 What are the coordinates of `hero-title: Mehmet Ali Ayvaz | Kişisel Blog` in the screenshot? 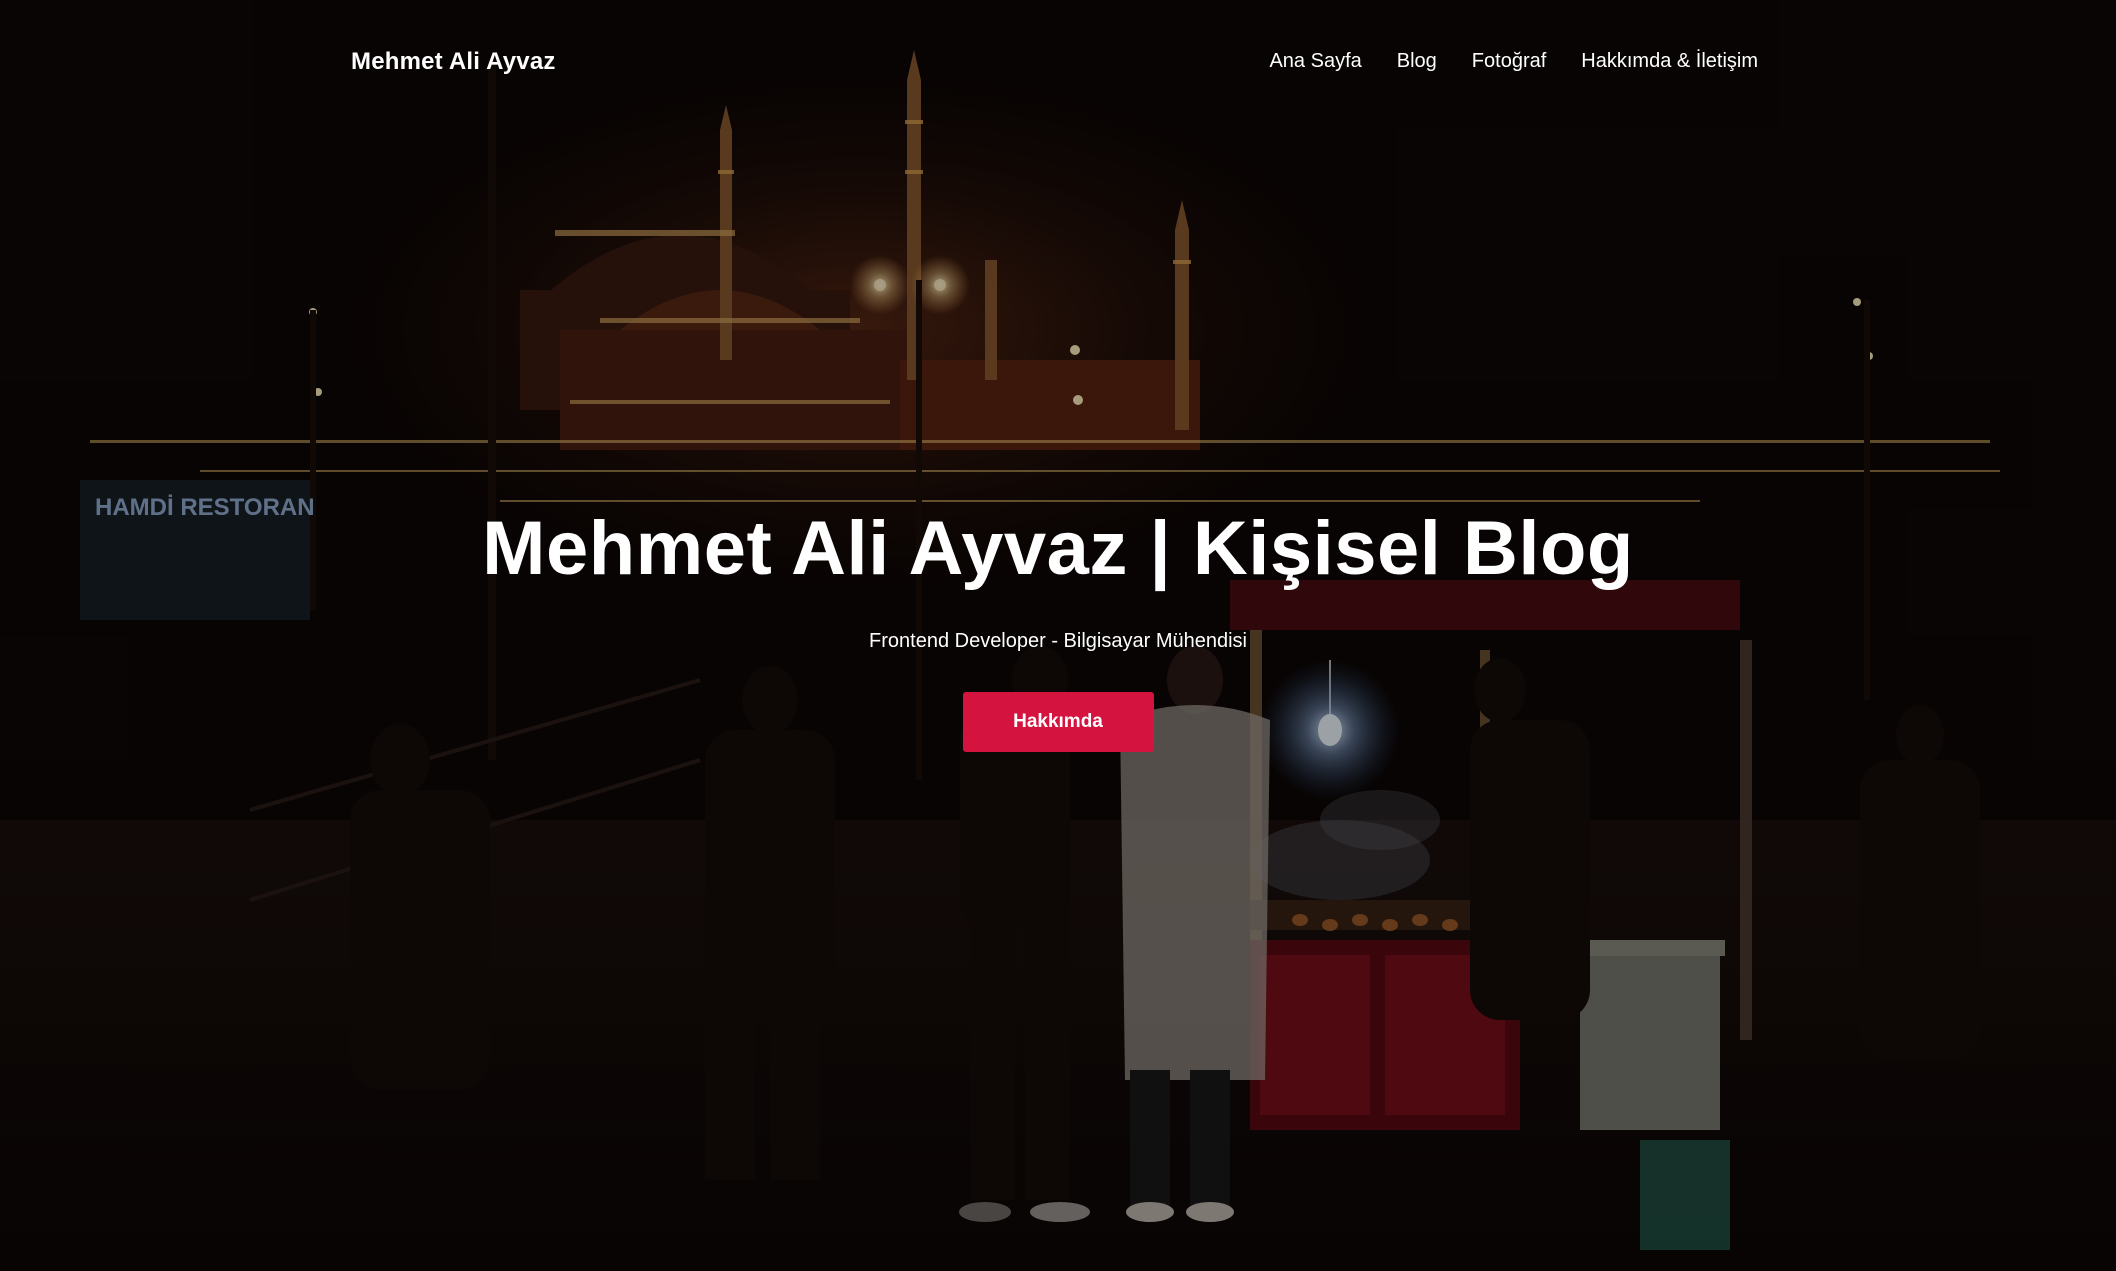 It's located at (1058, 548).